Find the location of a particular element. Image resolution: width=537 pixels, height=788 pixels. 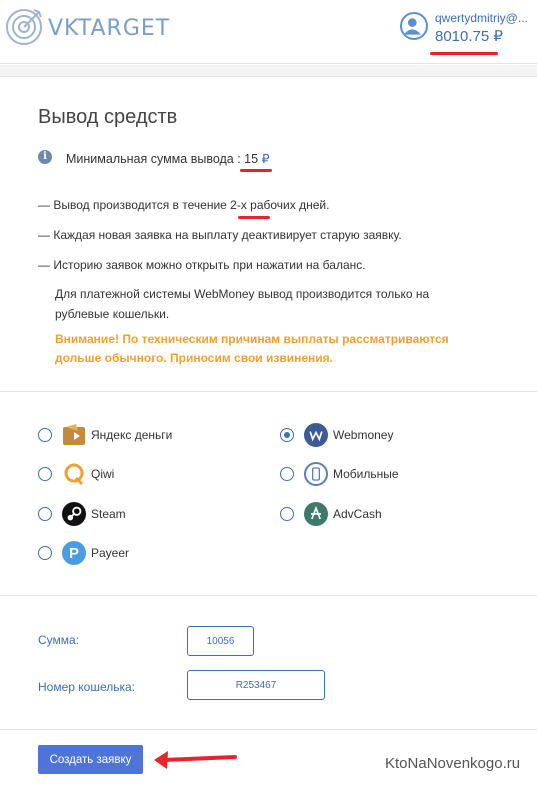

yandex-money-icon is located at coordinates (74, 435).